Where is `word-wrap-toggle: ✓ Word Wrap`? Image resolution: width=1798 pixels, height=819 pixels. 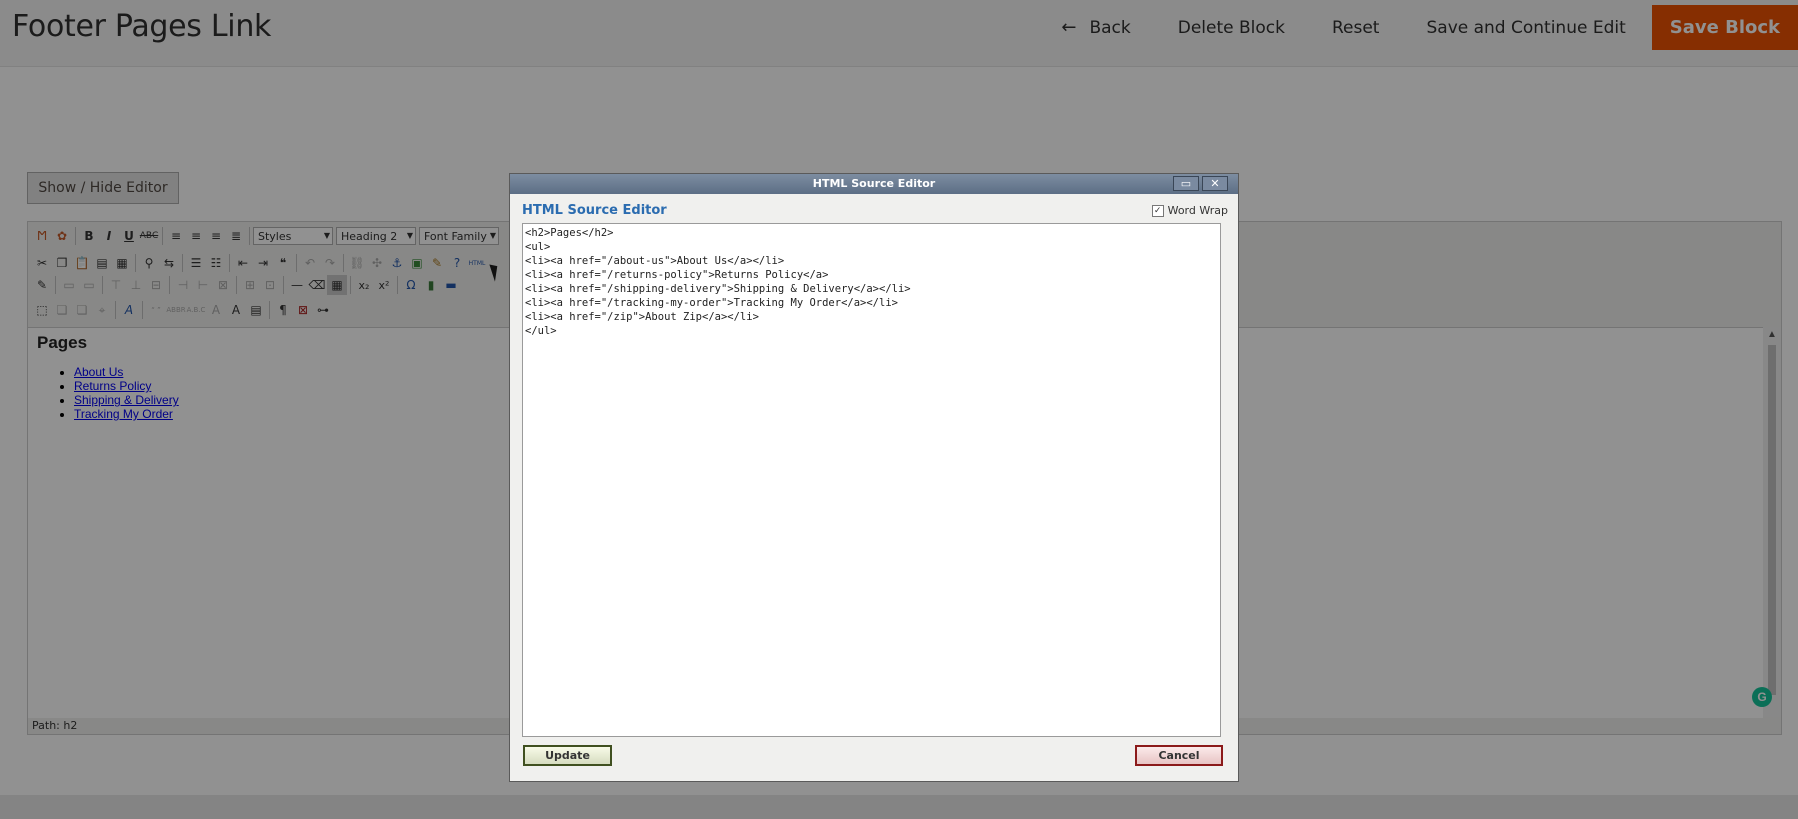
word-wrap-toggle: ✓ Word Wrap is located at coordinates (1189, 210).